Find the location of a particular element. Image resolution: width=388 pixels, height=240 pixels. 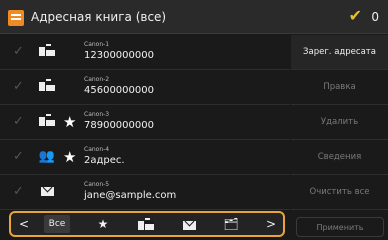

list-item: ✓ 👥 ★ Canon-4 2адрес. is located at coordinates (145, 157).